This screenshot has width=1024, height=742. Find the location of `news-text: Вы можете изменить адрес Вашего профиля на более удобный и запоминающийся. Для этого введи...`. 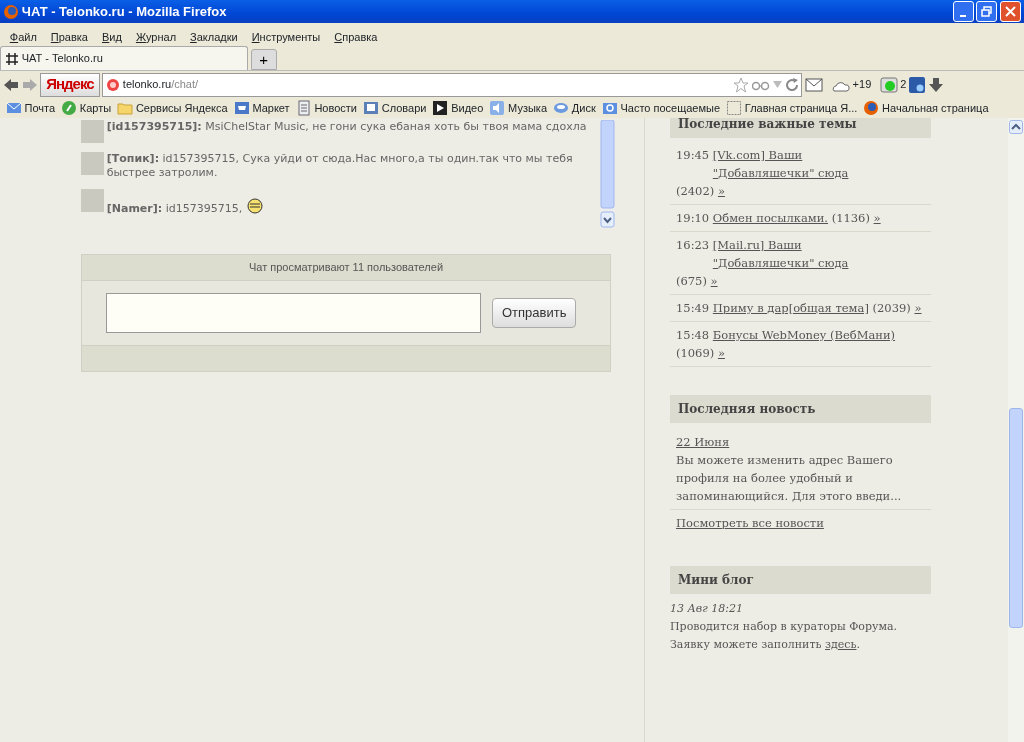

news-text: Вы можете изменить адрес Вашего профиля на более удобный и запоминающийся. Для этого введи... is located at coordinates (789, 478).